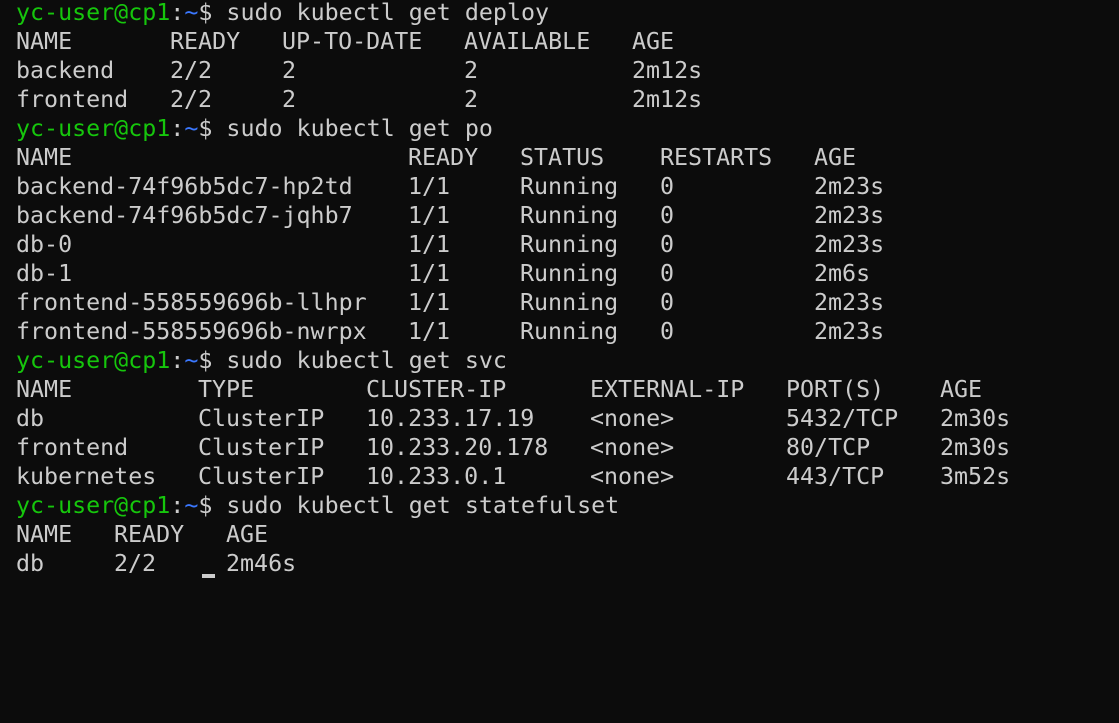 The width and height of the screenshot is (1119, 723). I want to click on command-text: sudo kubectl get svc, so click(366, 360).